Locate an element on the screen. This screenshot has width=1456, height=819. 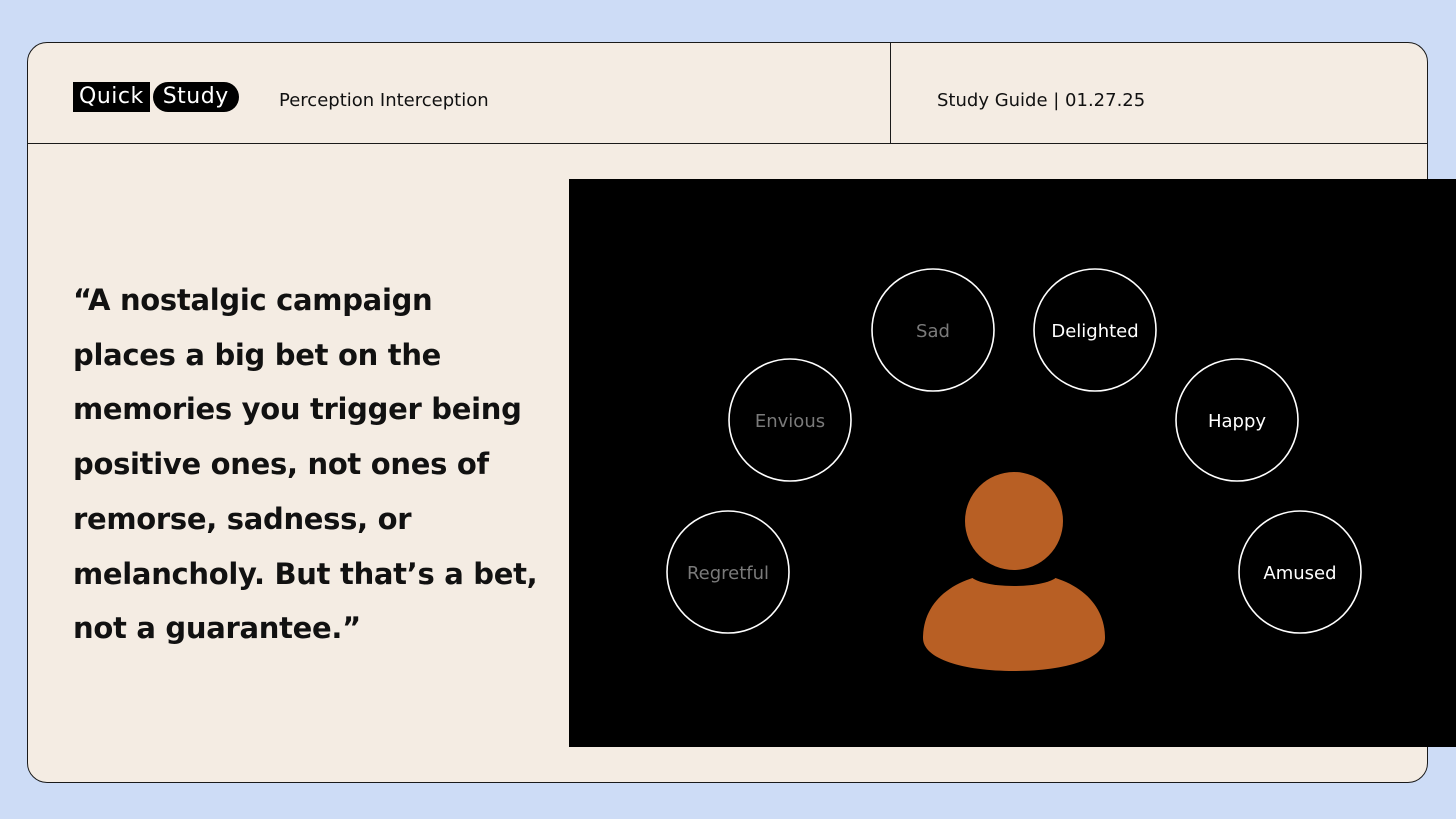
emotion-label-envious: Envious is located at coordinates (790, 421).